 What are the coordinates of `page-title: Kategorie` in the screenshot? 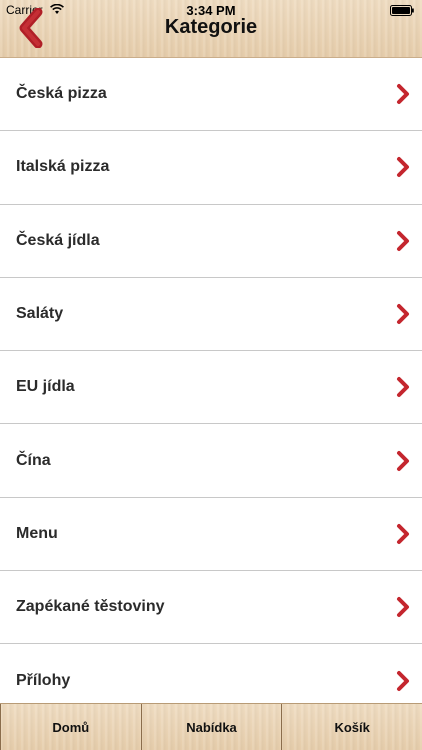 It's located at (211, 27).